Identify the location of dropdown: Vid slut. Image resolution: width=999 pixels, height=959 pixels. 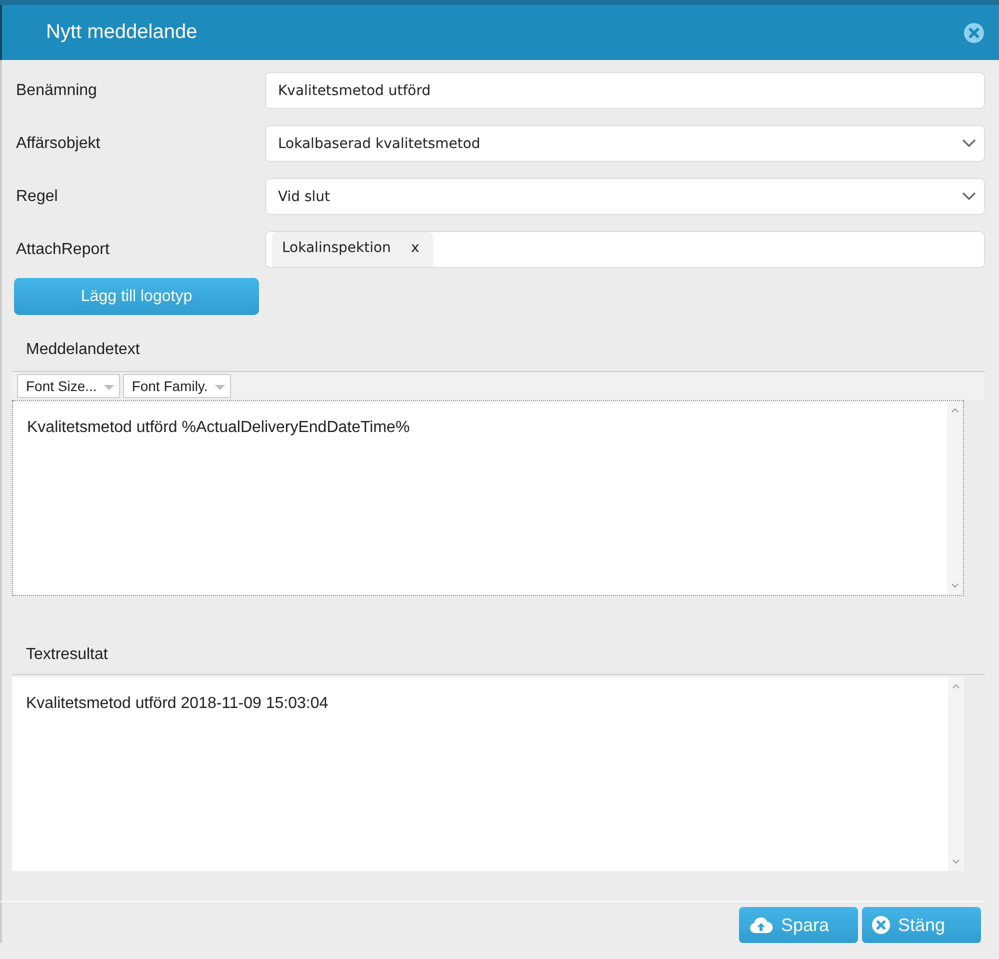
(625, 196).